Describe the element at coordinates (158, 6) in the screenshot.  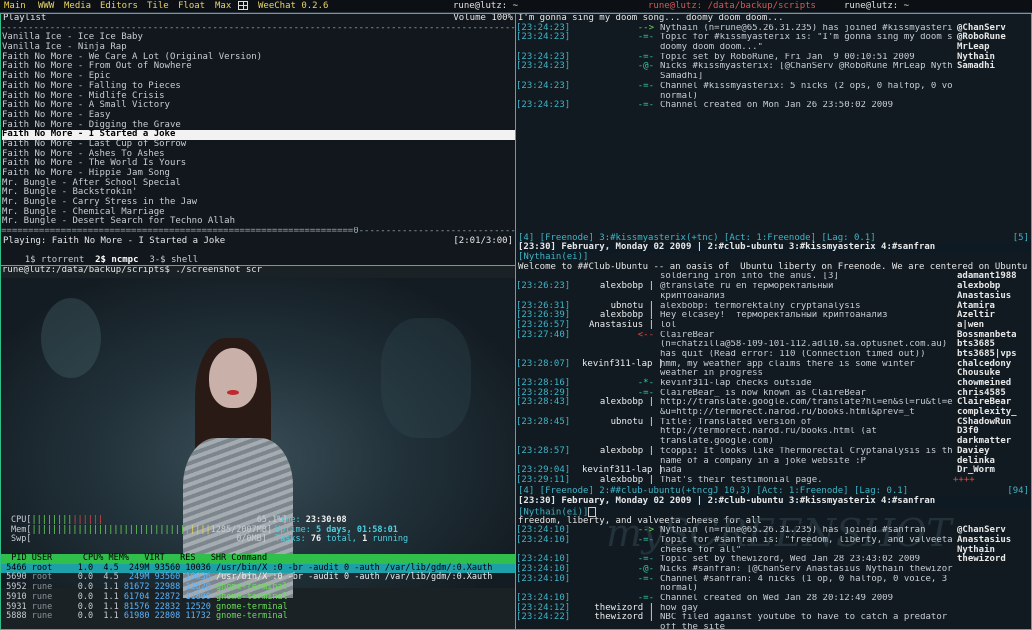
I see `workspace-tile: Tile` at that location.